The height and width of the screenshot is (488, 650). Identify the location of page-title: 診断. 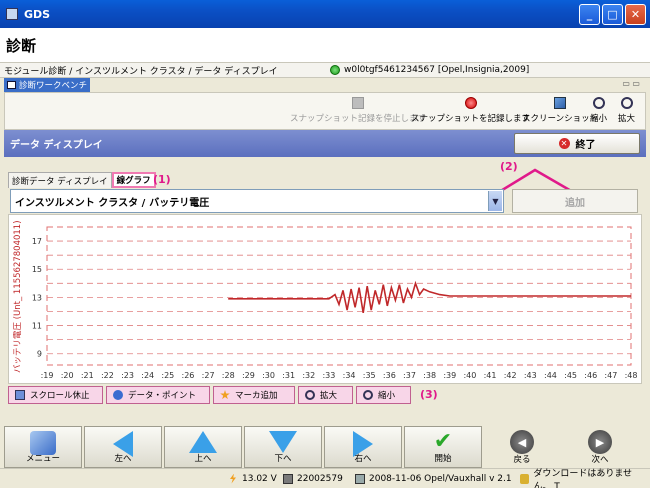
(325, 45).